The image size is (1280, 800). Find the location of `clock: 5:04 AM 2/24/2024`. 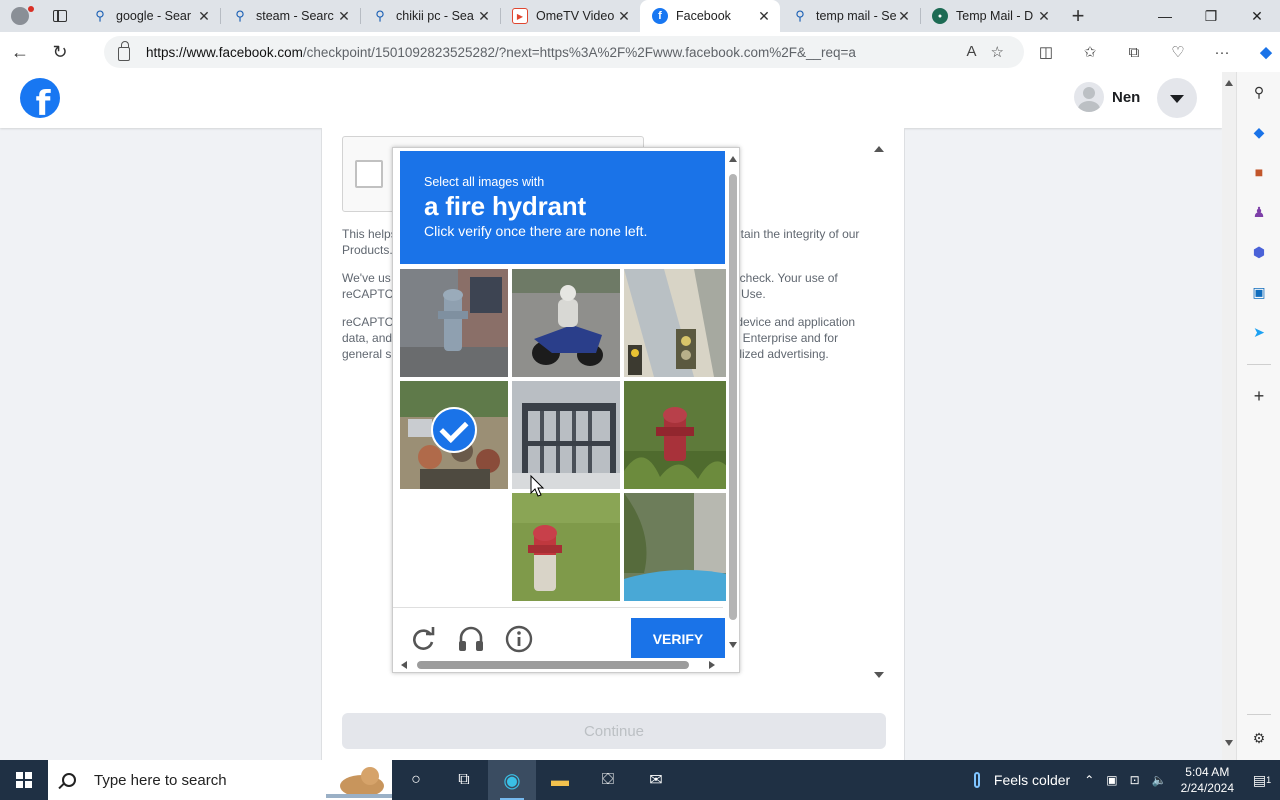

clock: 5:04 AM 2/24/2024 is located at coordinates (1207, 780).